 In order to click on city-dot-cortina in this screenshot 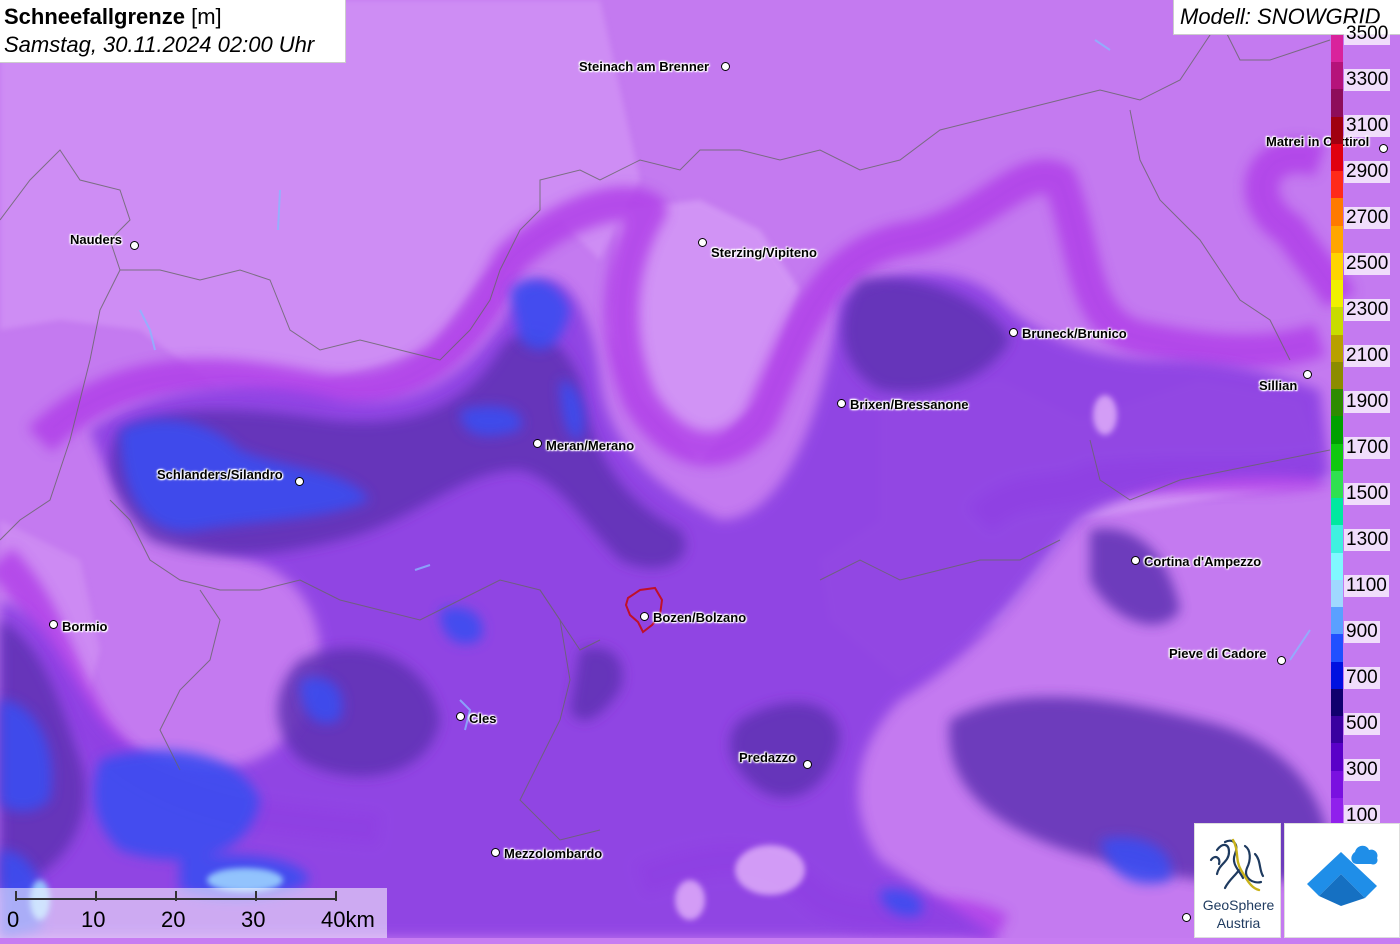, I will do `click(1135, 560)`.